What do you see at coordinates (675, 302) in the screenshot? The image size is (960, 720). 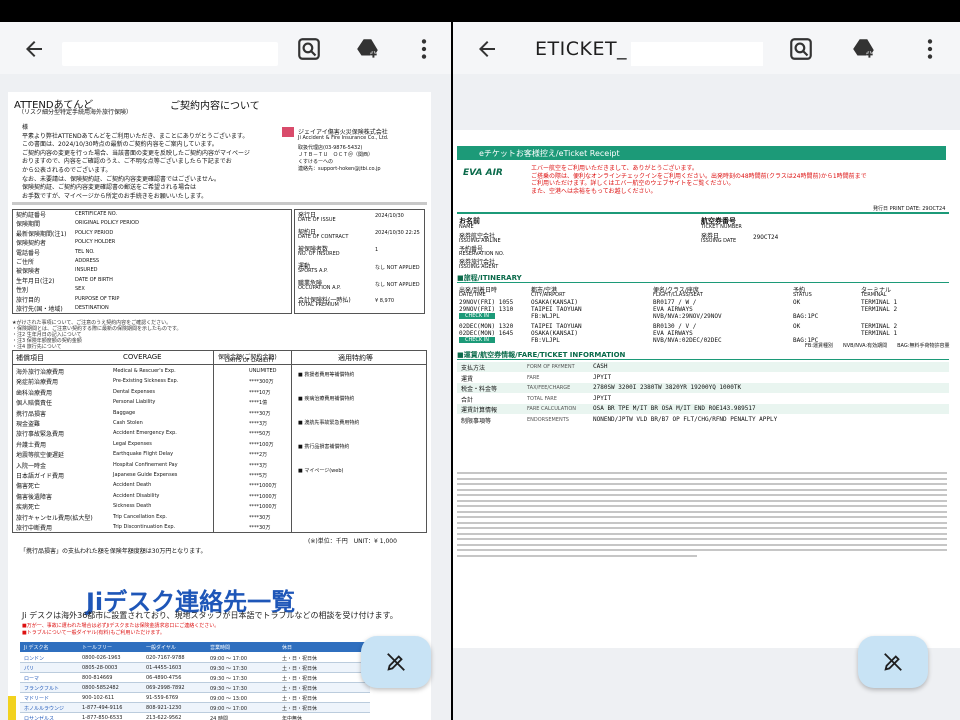 I see `segment-flight: BR0177 / W /` at bounding box center [675, 302].